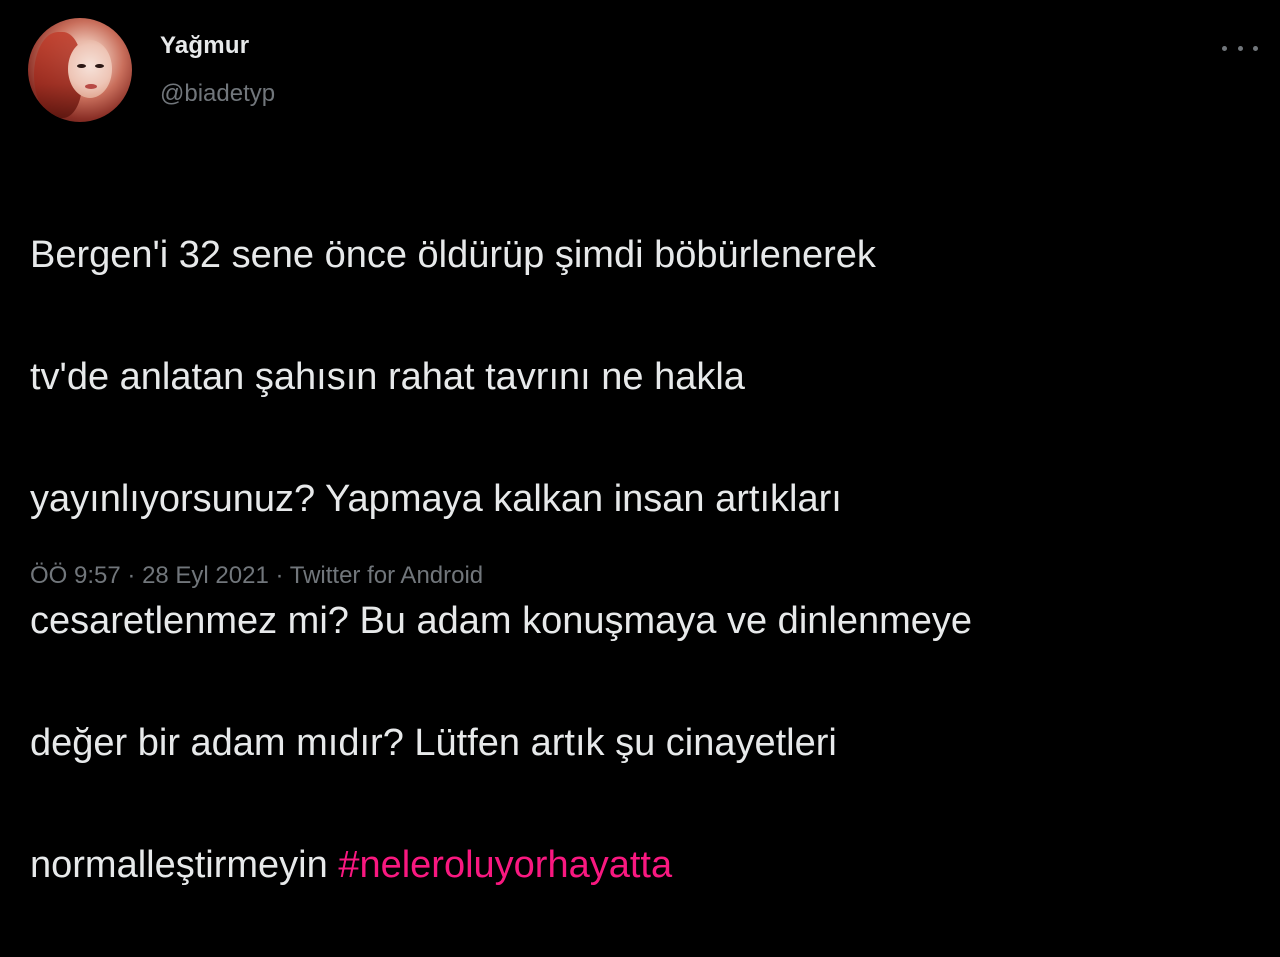 This screenshot has width=1280, height=957. What do you see at coordinates (217, 94) in the screenshot?
I see `user-handle: @biadetyp` at bounding box center [217, 94].